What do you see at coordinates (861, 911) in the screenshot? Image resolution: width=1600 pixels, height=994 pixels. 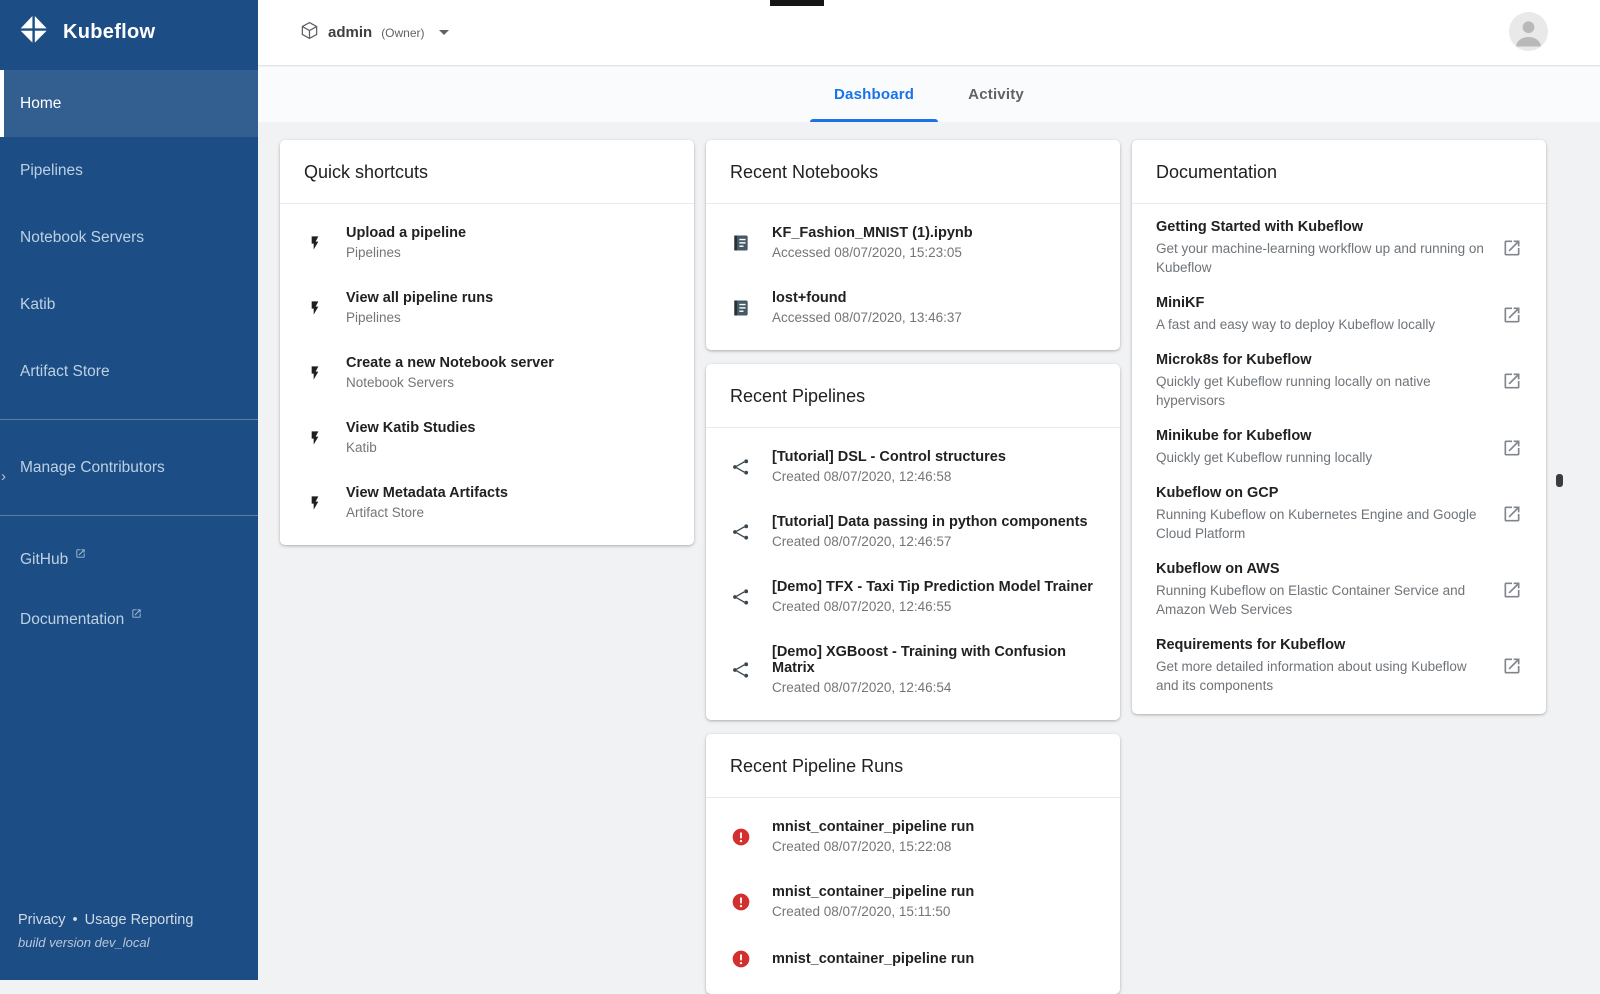 I see `item-subtitle: Created 08/07/2020, 15:11:50` at bounding box center [861, 911].